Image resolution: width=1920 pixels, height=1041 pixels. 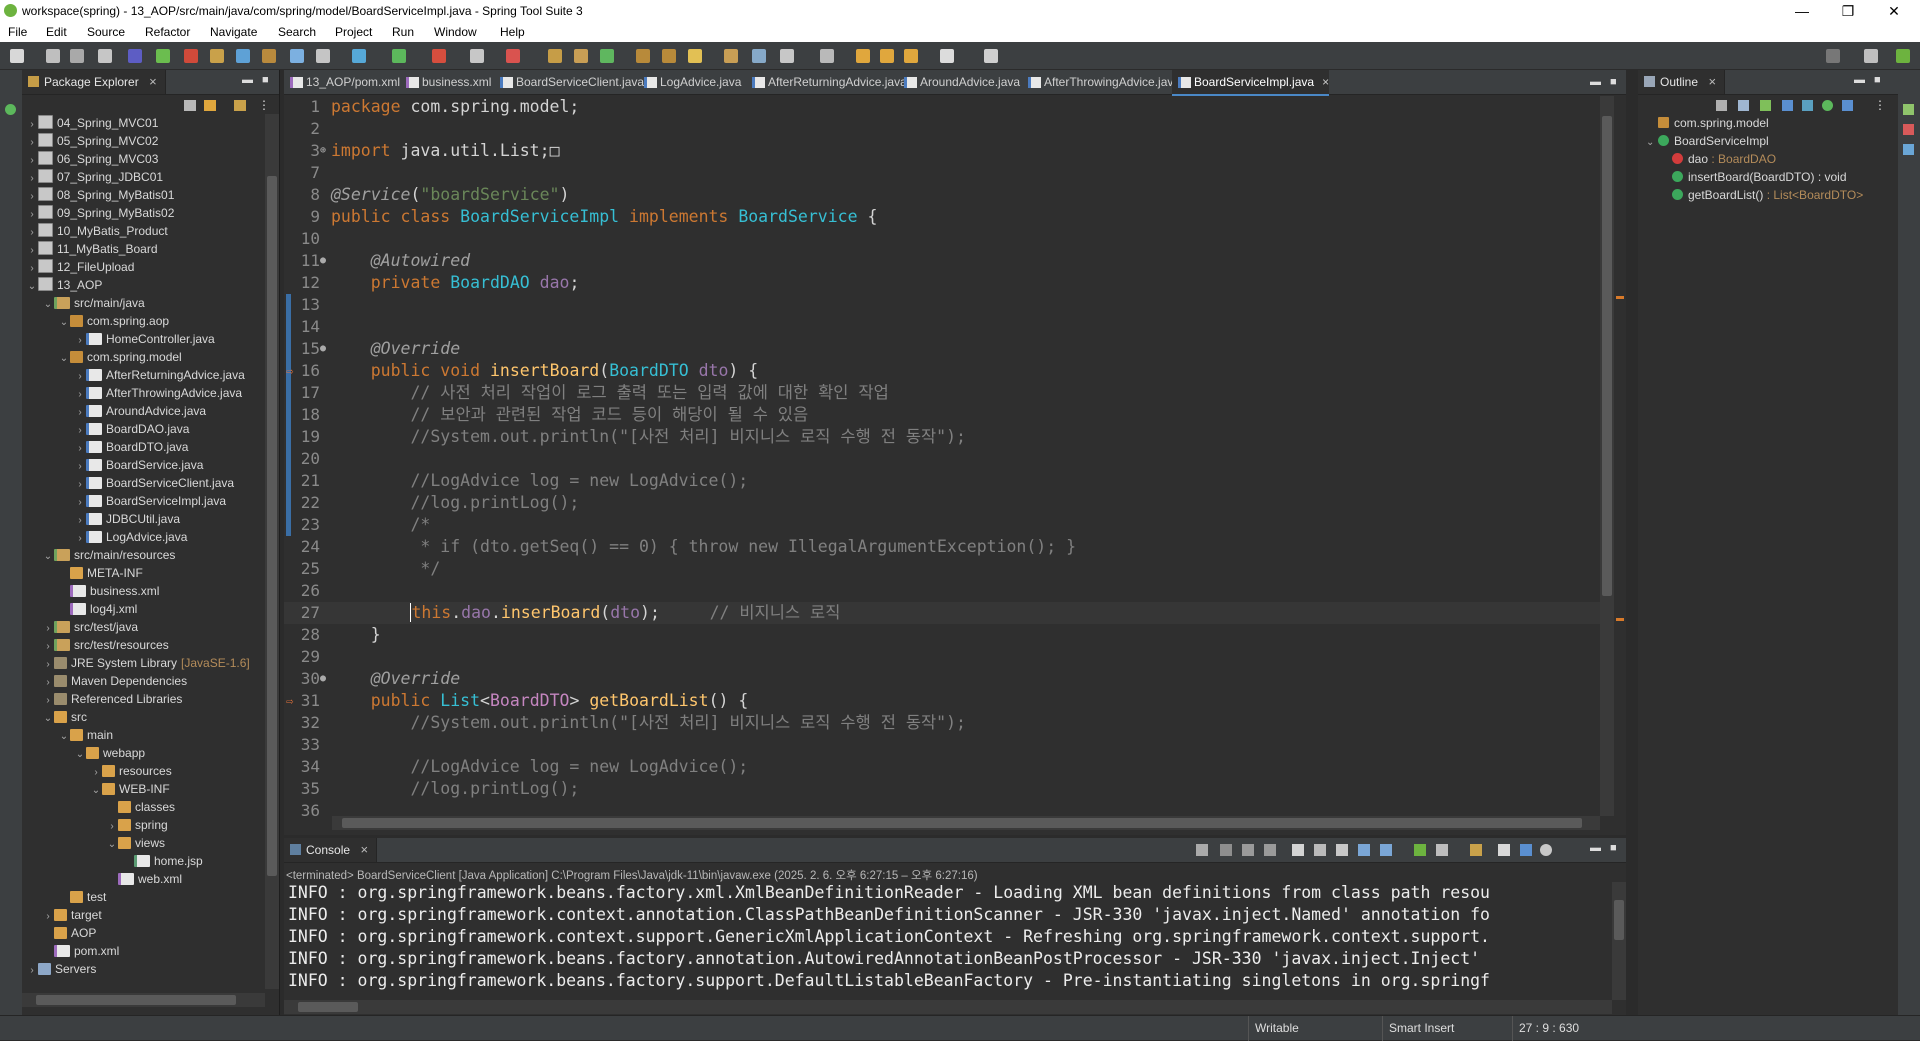 I want to click on code-line: 12 private BoardDAO dao;, so click(x=942, y=283).